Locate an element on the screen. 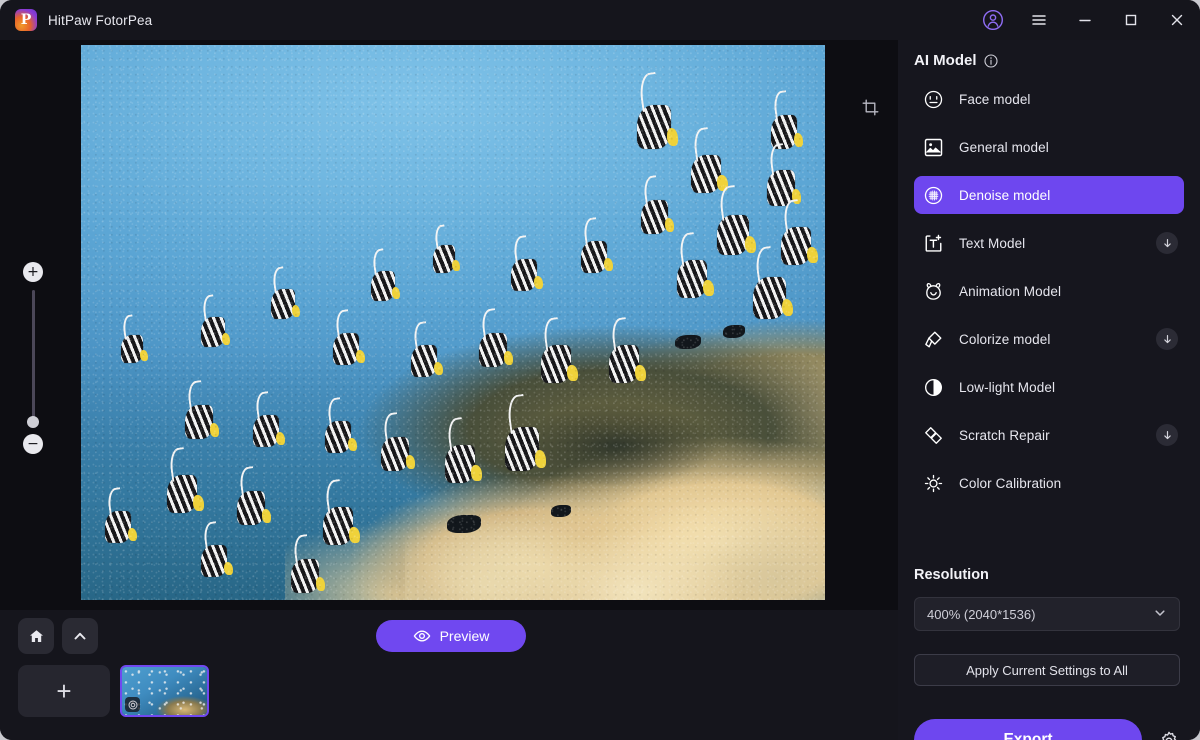 Image resolution: width=1200 pixels, height=740 pixels. preview-button-label: Preview is located at coordinates (464, 636).